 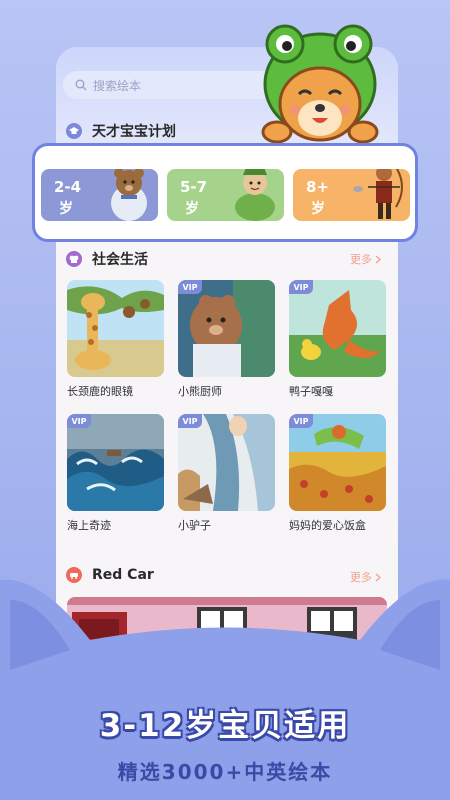 What do you see at coordinates (100, 391) in the screenshot?
I see `book-title: 长颈鹿的眼镜` at bounding box center [100, 391].